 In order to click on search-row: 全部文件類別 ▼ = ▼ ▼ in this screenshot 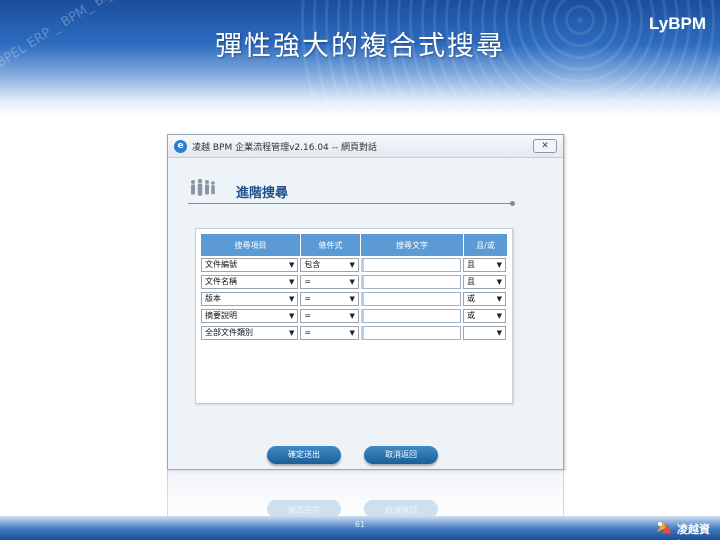, I will do `click(354, 332)`.